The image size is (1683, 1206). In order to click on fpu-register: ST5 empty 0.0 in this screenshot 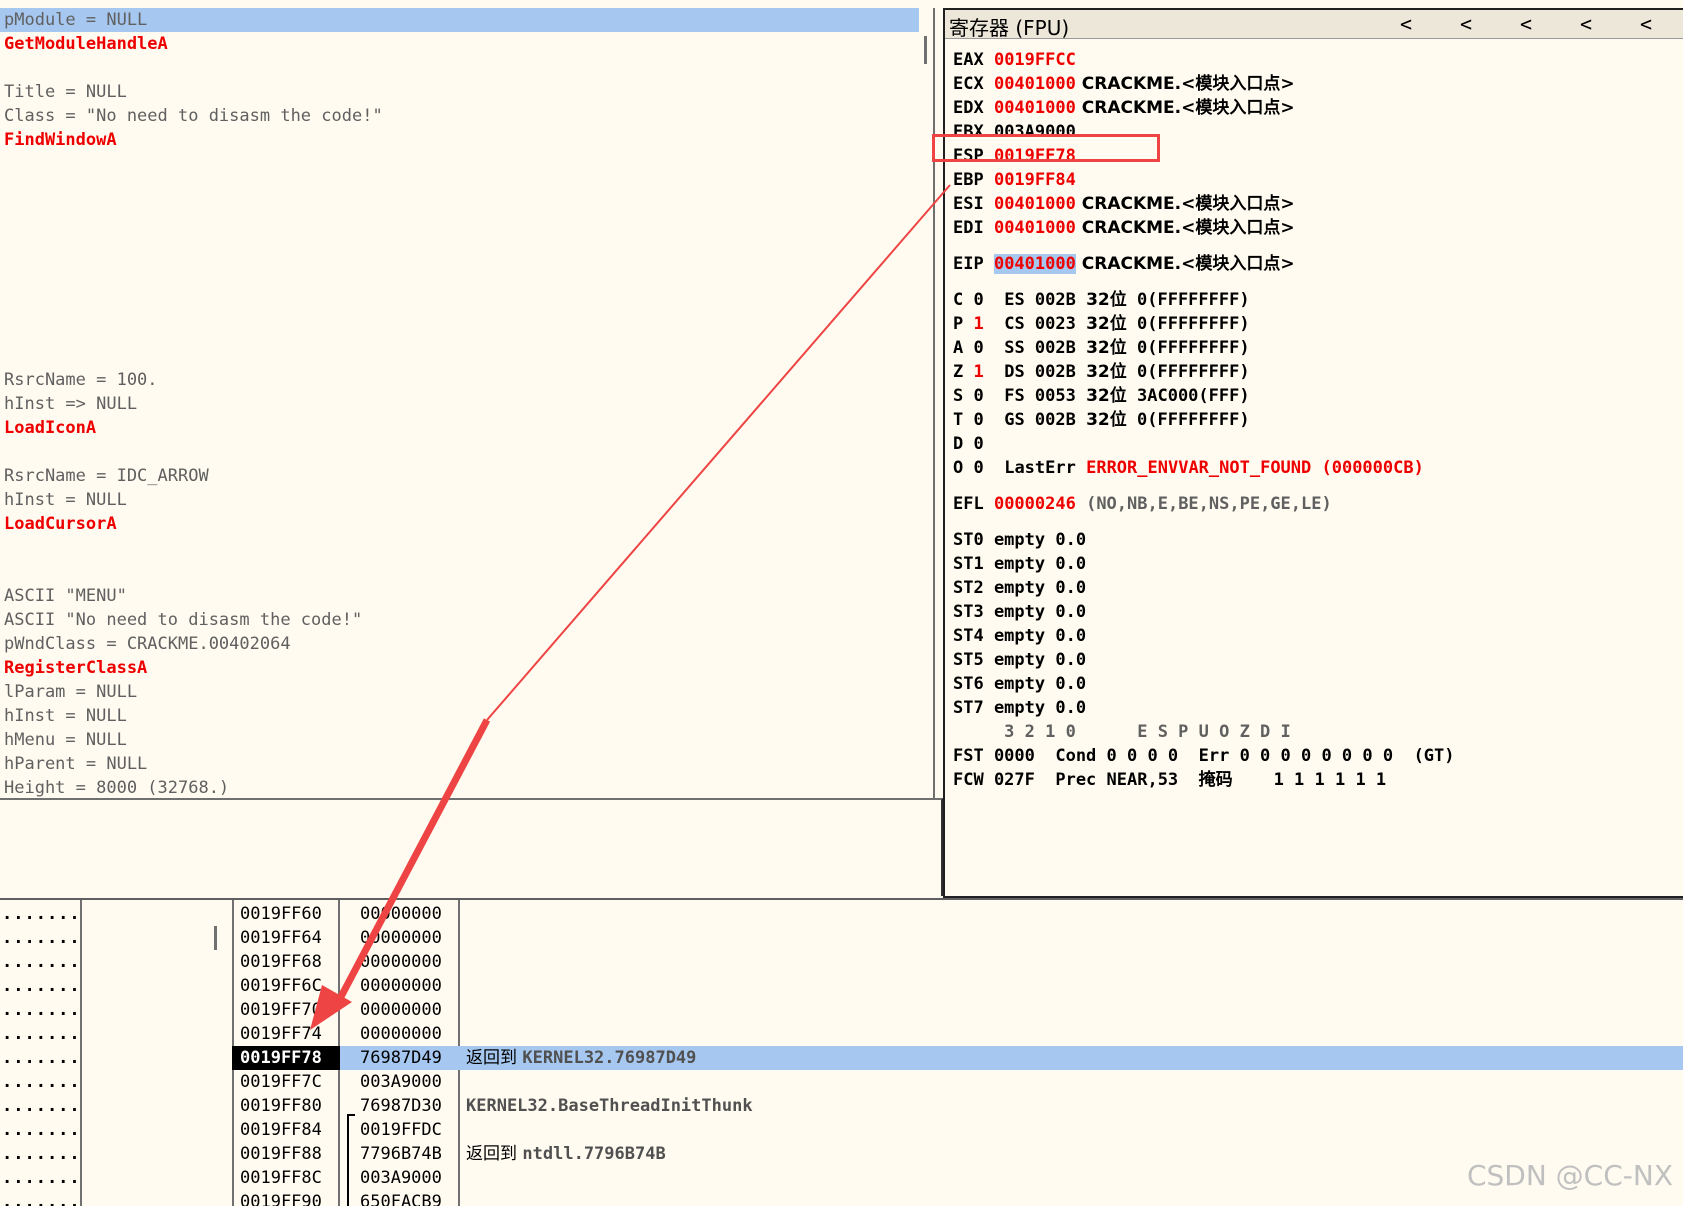, I will do `click(1019, 660)`.